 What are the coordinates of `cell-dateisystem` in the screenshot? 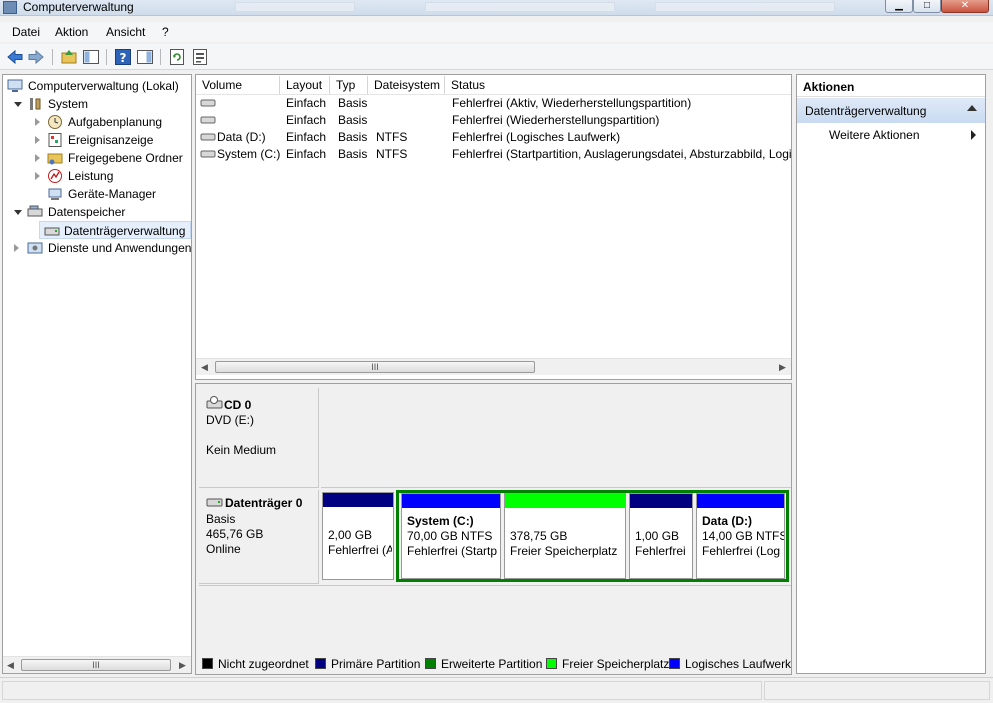 It's located at (410, 103).